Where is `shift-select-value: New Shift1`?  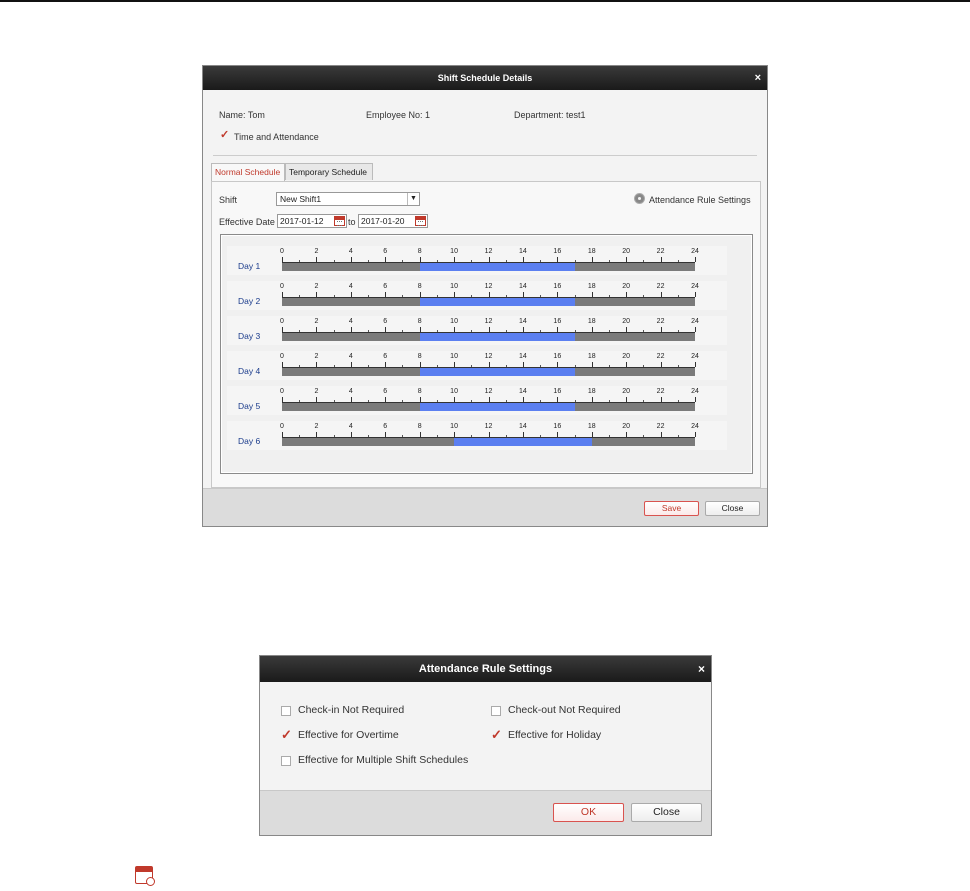 shift-select-value: New Shift1 is located at coordinates (301, 199).